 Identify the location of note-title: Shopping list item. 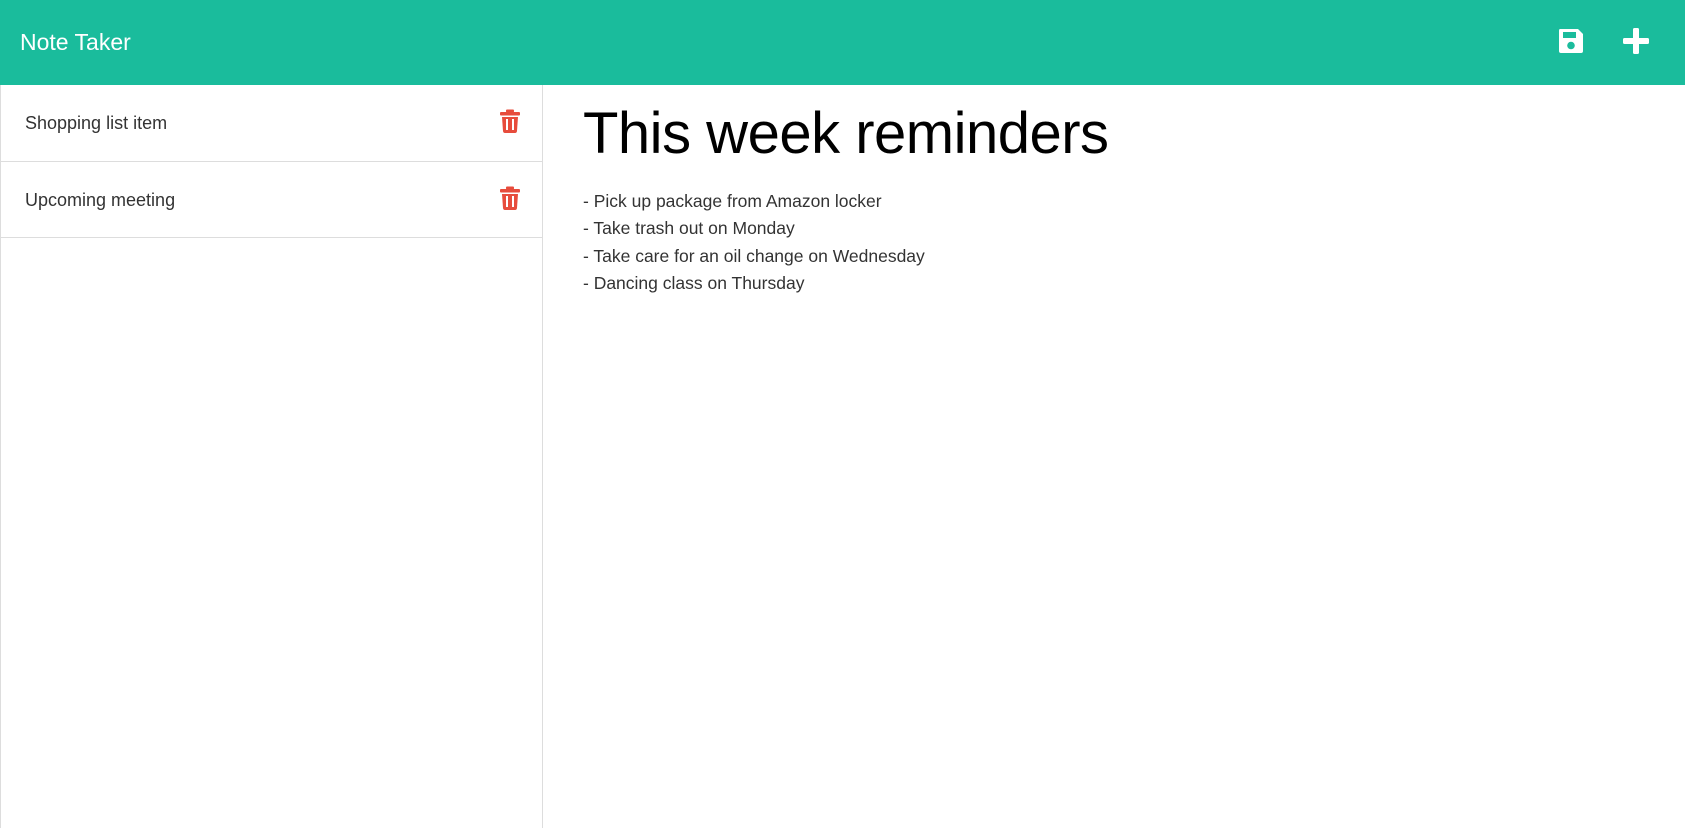
(96, 123).